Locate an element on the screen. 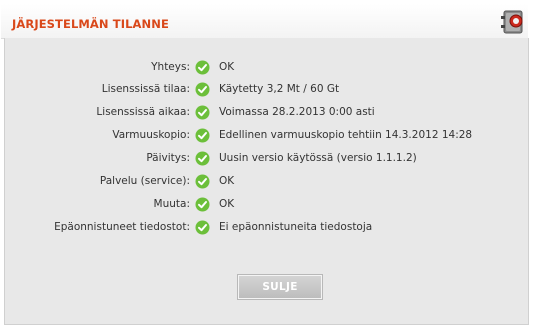 This screenshot has width=533, height=332. status-row-other: Muuta: OK is located at coordinates (267, 205).